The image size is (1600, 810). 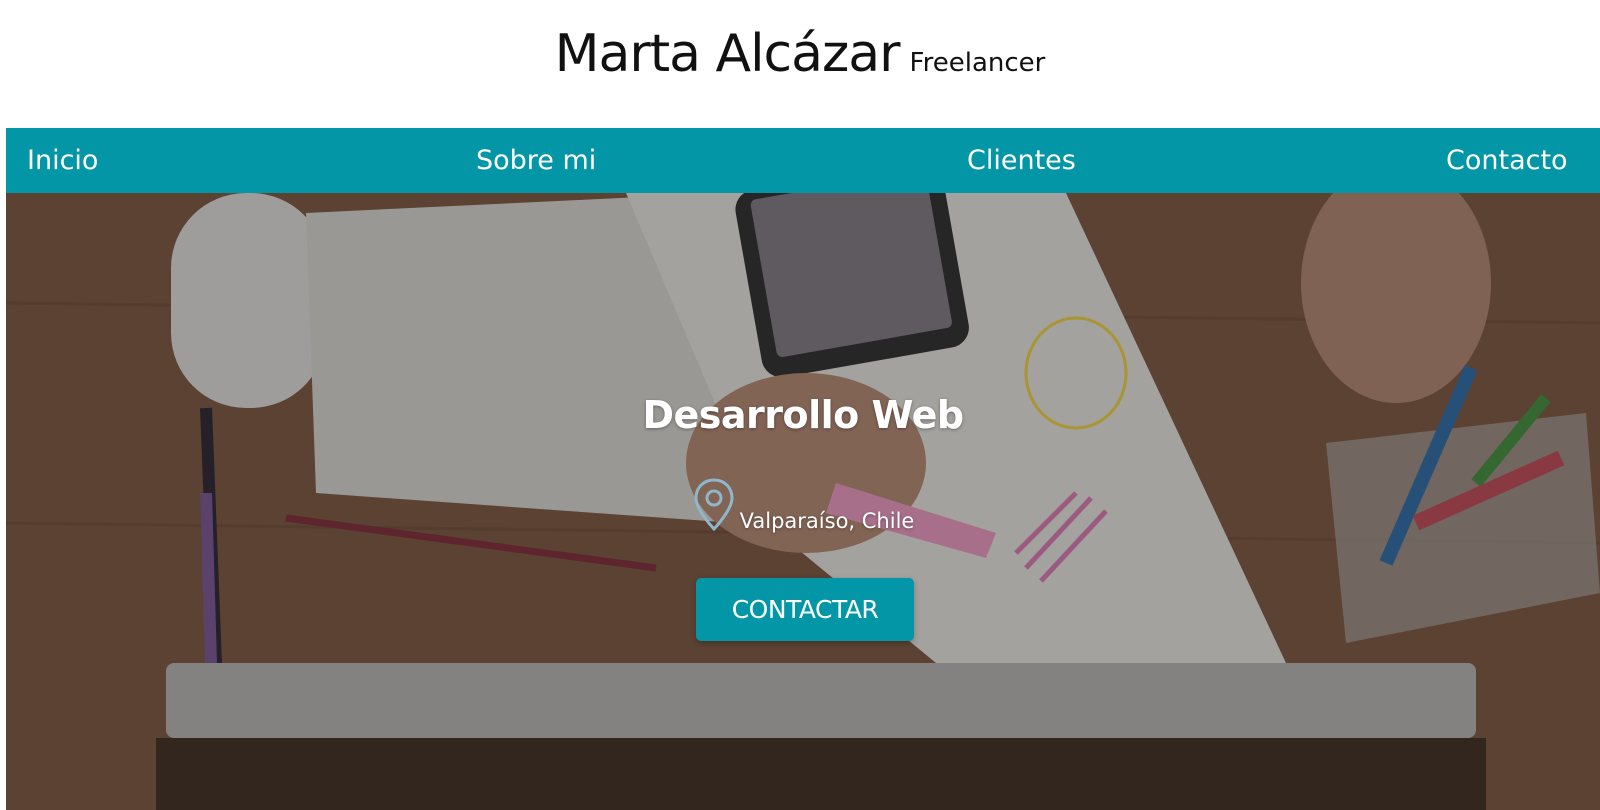 What do you see at coordinates (803, 505) in the screenshot?
I see `hero-location: Valparaíso, Chile` at bounding box center [803, 505].